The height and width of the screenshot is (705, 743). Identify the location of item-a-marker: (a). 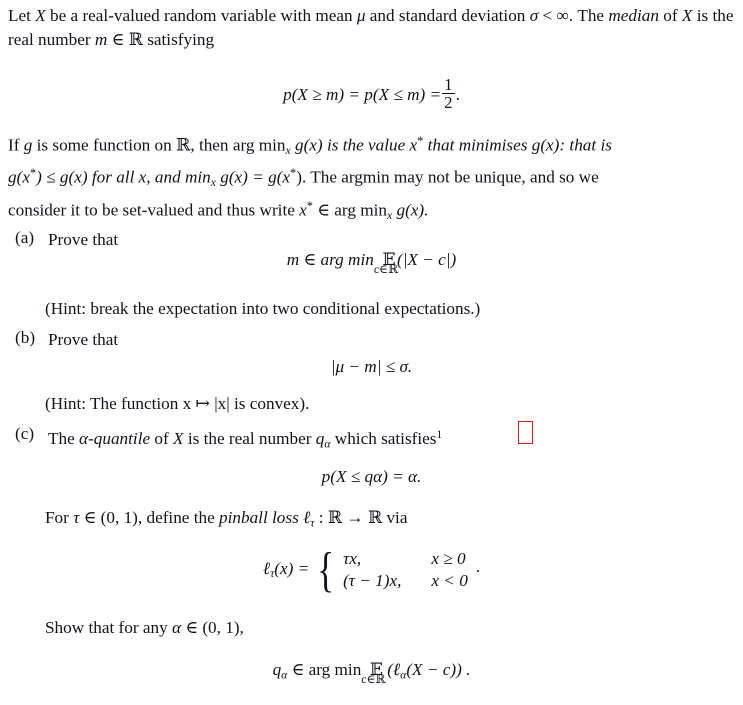
(25, 237).